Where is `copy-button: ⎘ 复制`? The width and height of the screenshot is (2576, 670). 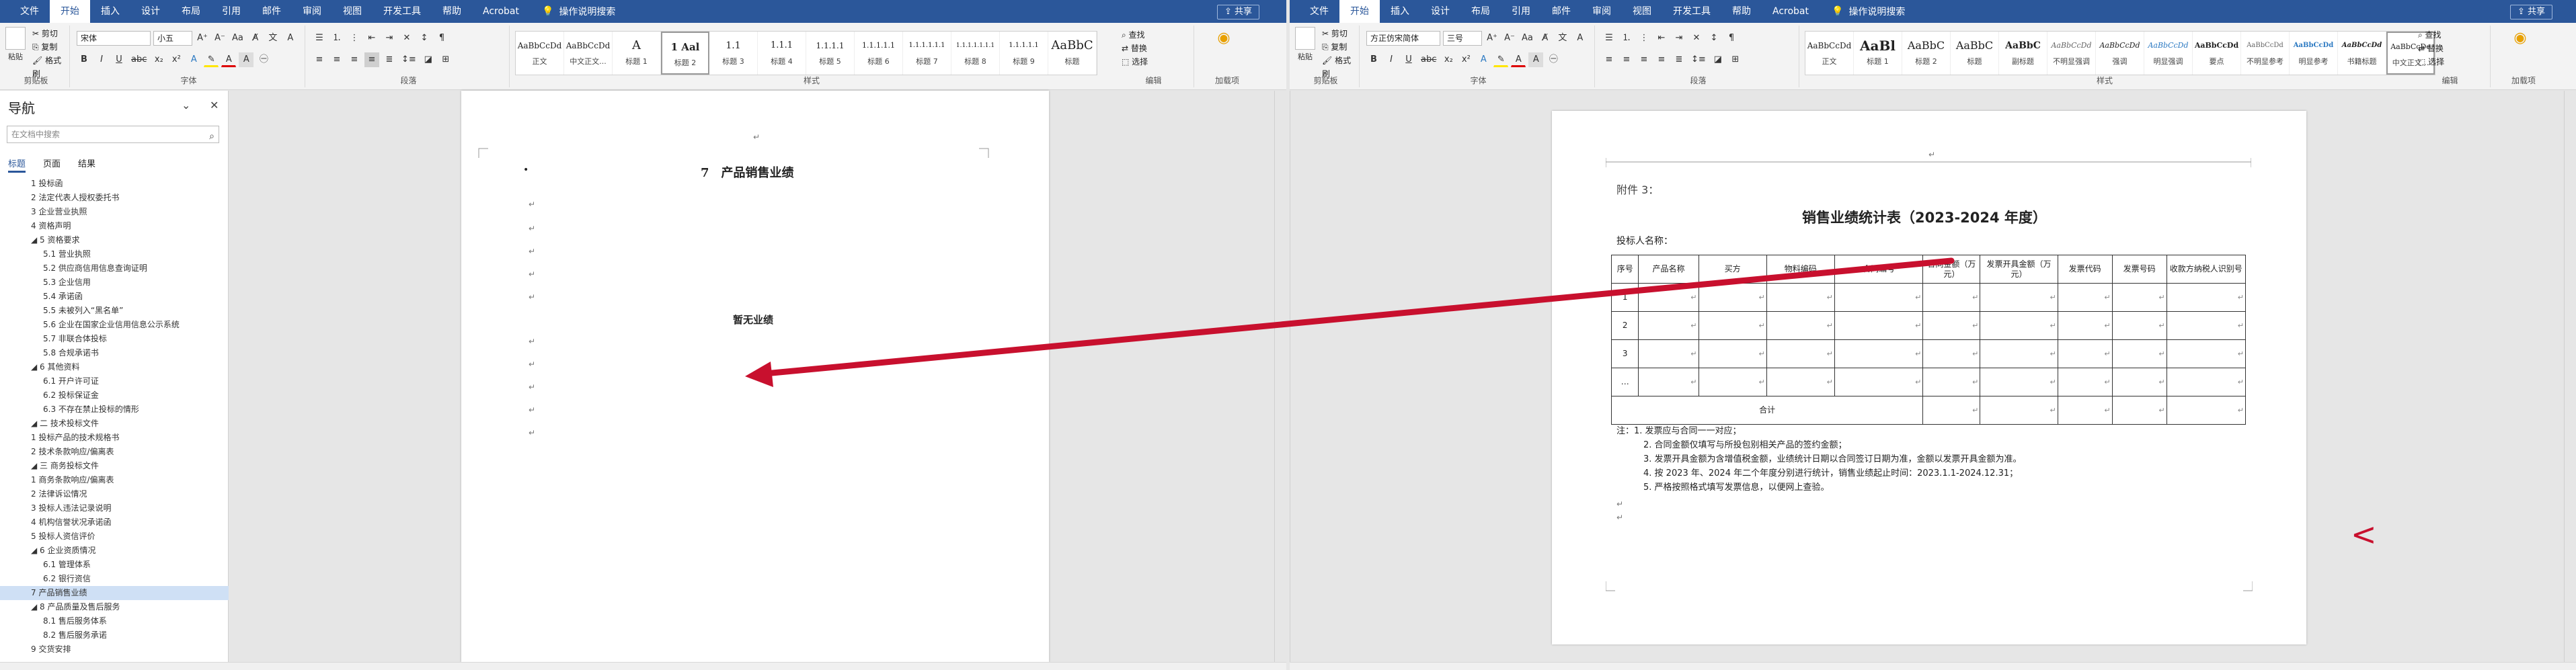 copy-button: ⎘ 复制 is located at coordinates (1341, 47).